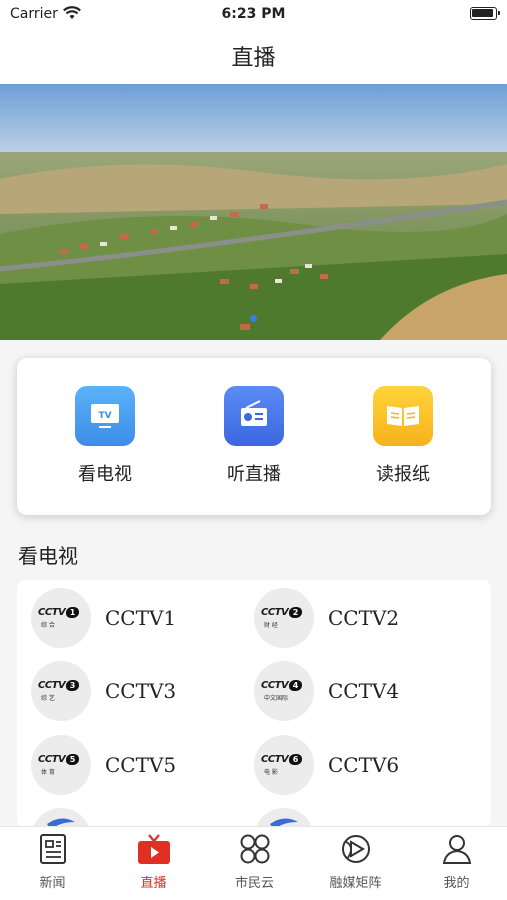  Describe the element at coordinates (271, 625) in the screenshot. I see `logo-subtitle: 财 经` at that location.